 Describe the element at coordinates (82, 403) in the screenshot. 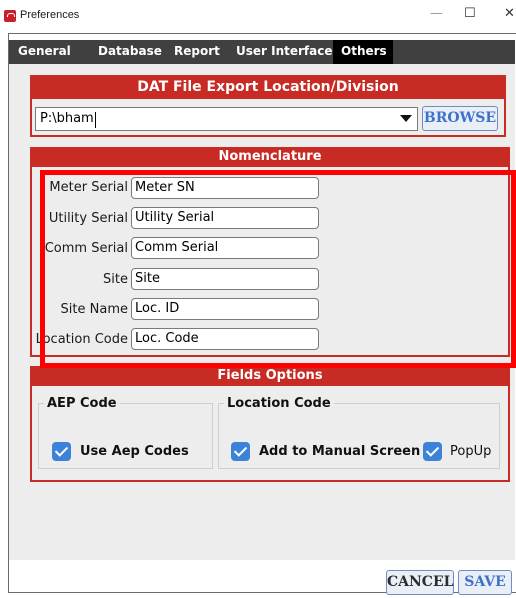

I see `aep-code-group-title: AEP Code` at that location.